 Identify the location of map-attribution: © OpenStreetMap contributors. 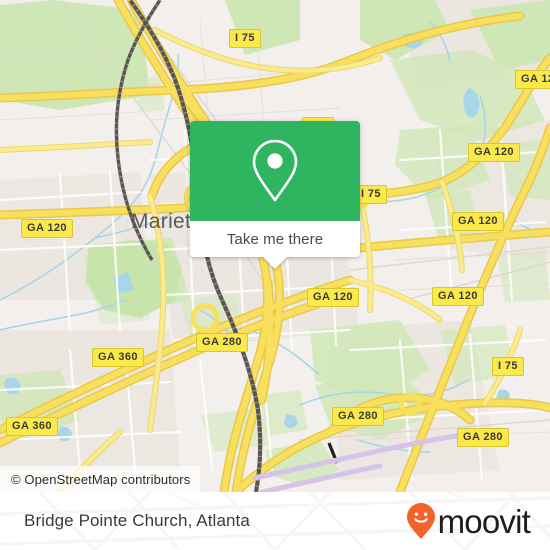
(100, 479).